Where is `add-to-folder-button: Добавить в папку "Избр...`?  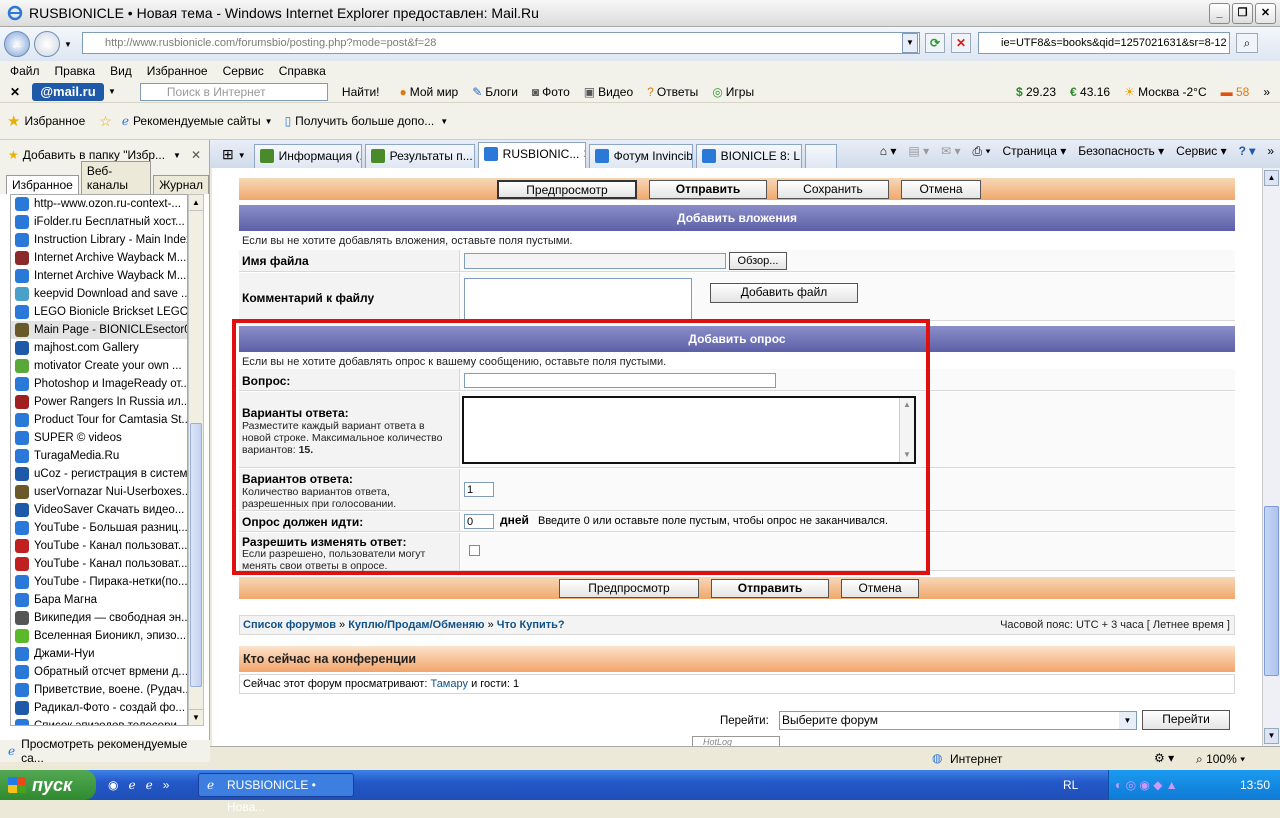 add-to-folder-button: Добавить в папку "Избр... is located at coordinates (94, 155).